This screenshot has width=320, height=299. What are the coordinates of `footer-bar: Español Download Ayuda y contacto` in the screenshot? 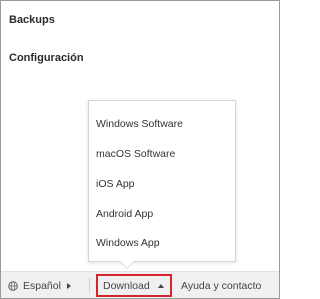 It's located at (140, 284).